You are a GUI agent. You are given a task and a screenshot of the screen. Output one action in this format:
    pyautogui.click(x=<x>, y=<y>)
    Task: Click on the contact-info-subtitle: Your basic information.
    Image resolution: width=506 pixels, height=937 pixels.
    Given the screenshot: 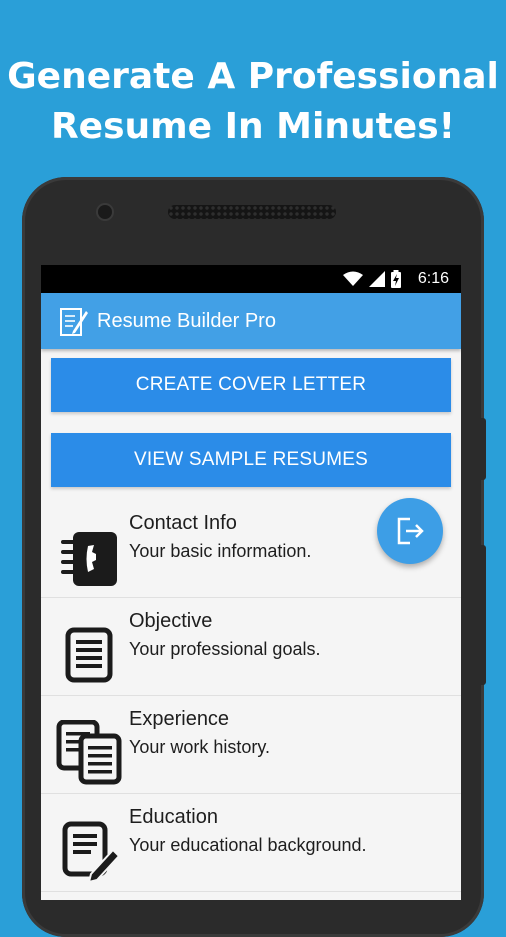 What is the action you would take?
    pyautogui.click(x=220, y=551)
    